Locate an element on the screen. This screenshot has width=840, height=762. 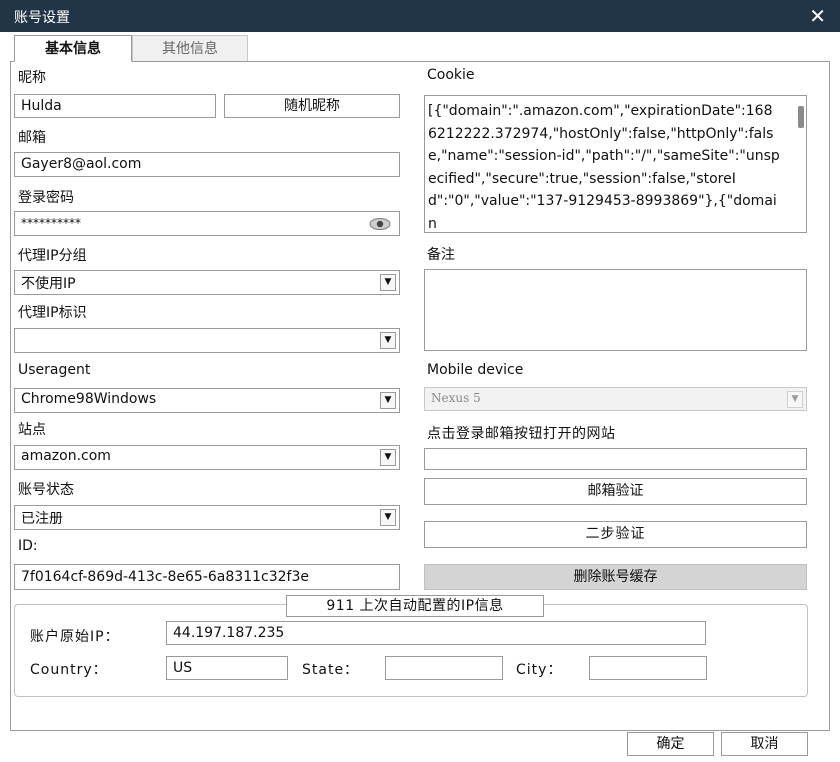
proxy-tag-select: ▼ is located at coordinates (207, 340).